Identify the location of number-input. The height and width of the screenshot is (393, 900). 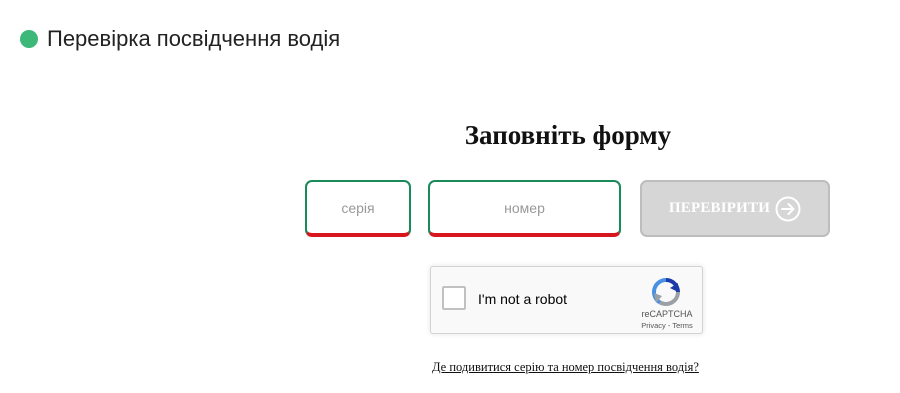
(524, 207).